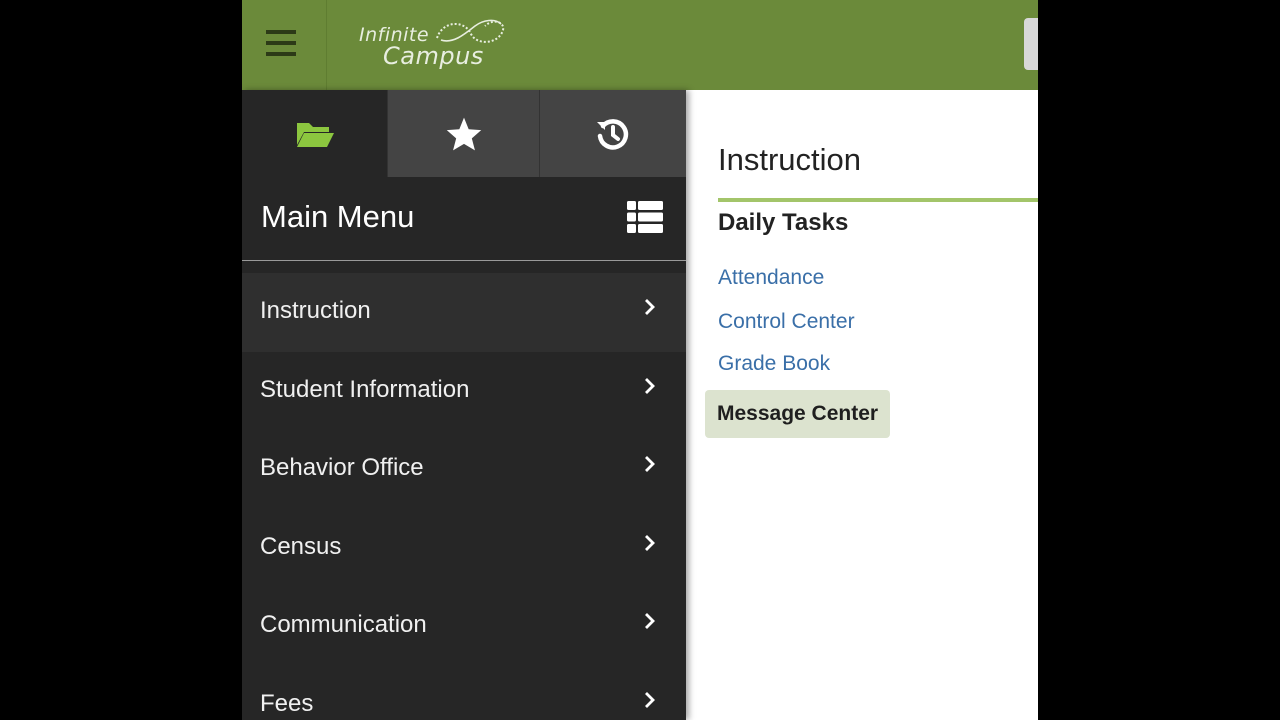 The width and height of the screenshot is (1280, 720). I want to click on main-menu-title: Main Menu, so click(338, 216).